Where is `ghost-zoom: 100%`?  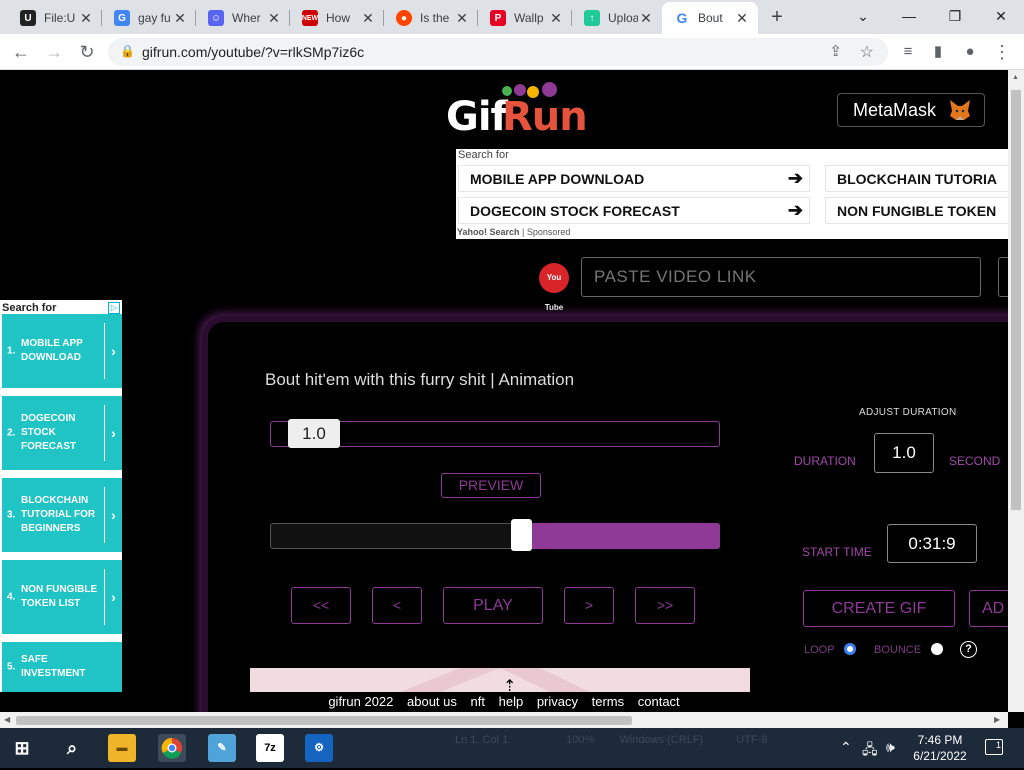 ghost-zoom: 100% is located at coordinates (580, 740).